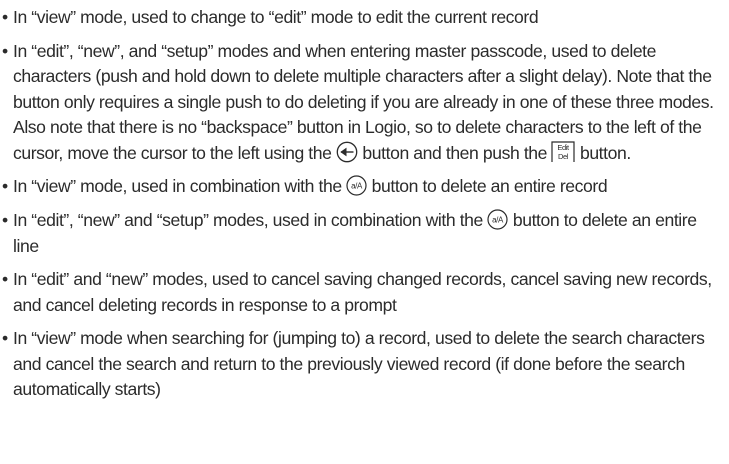 This screenshot has width=729, height=464. Describe the element at coordinates (454, 152) in the screenshot. I see `item-text: button and then push the` at that location.